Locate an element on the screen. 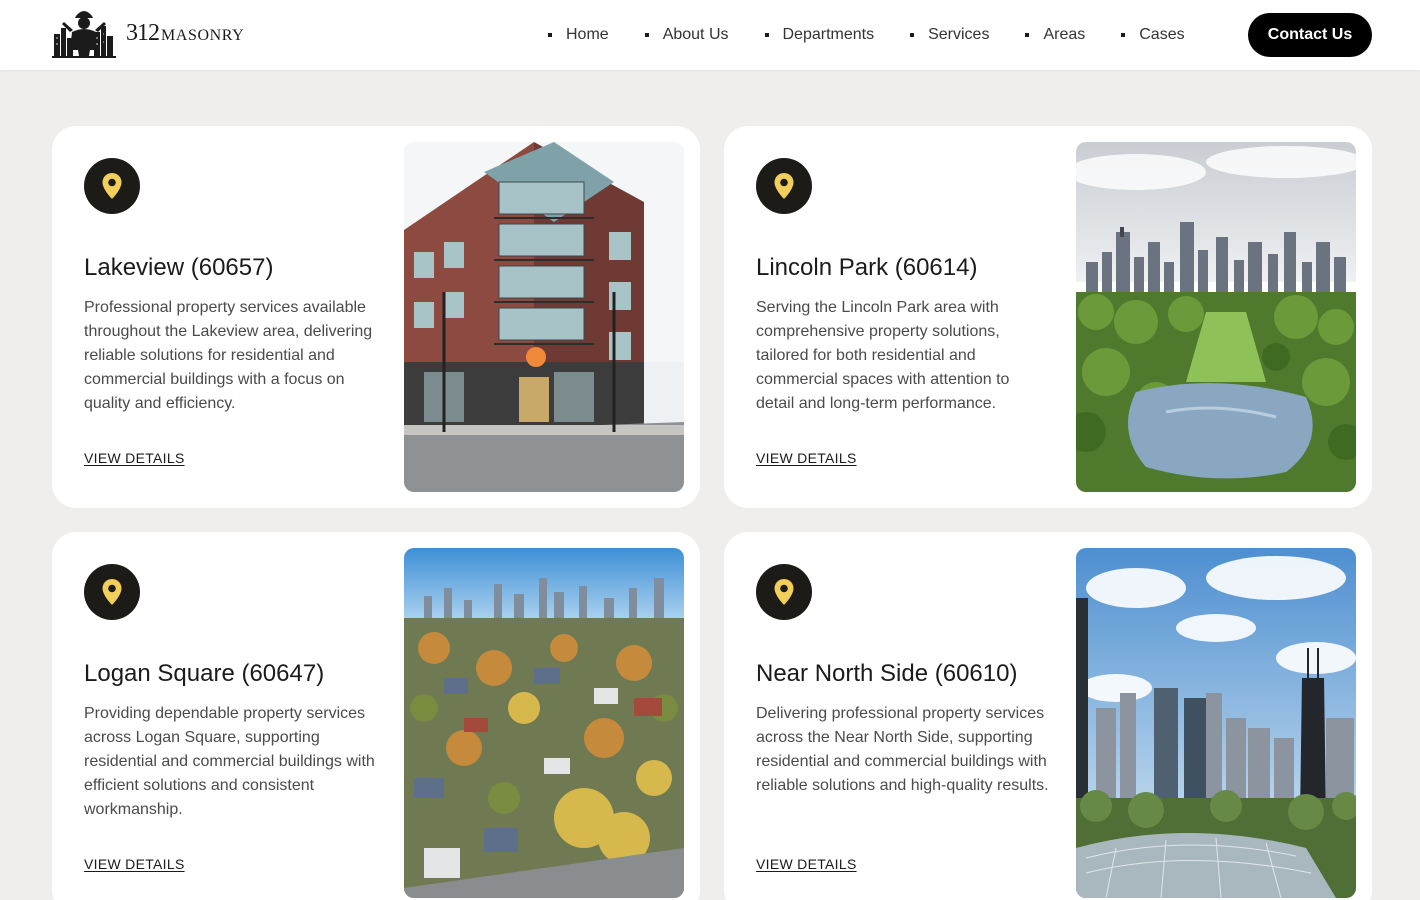  nav-services: Services is located at coordinates (949, 35).